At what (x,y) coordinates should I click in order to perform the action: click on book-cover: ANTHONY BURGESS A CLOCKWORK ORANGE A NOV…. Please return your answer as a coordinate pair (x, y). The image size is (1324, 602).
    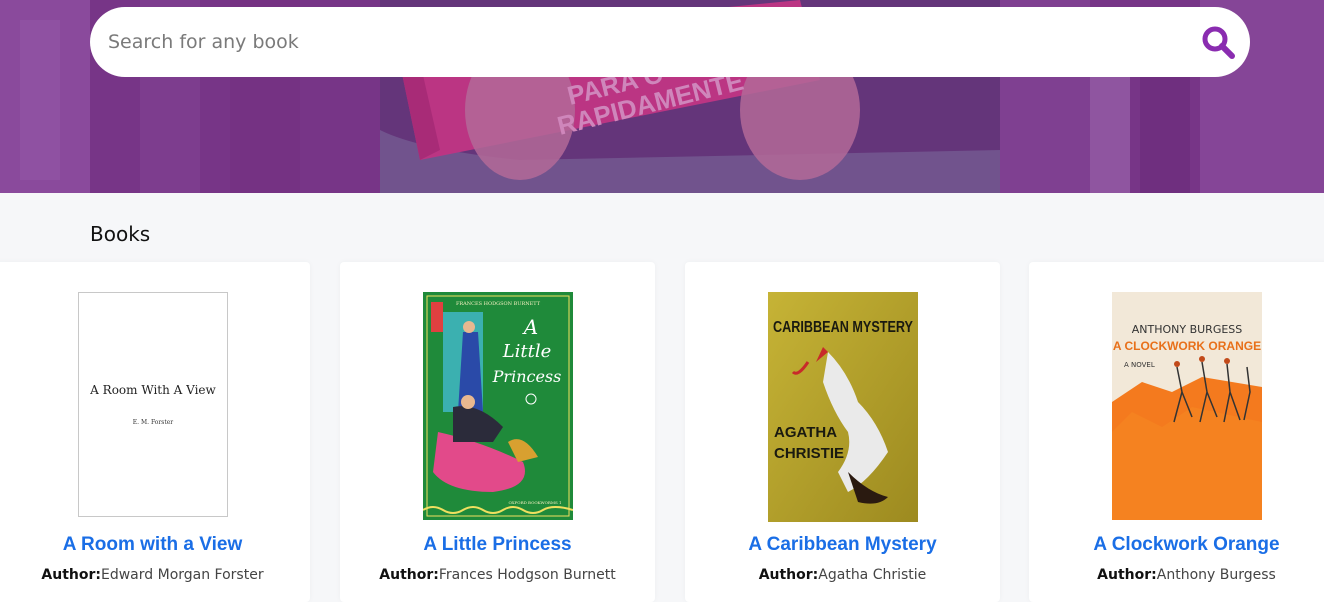
    Looking at the image, I should click on (1186, 406).